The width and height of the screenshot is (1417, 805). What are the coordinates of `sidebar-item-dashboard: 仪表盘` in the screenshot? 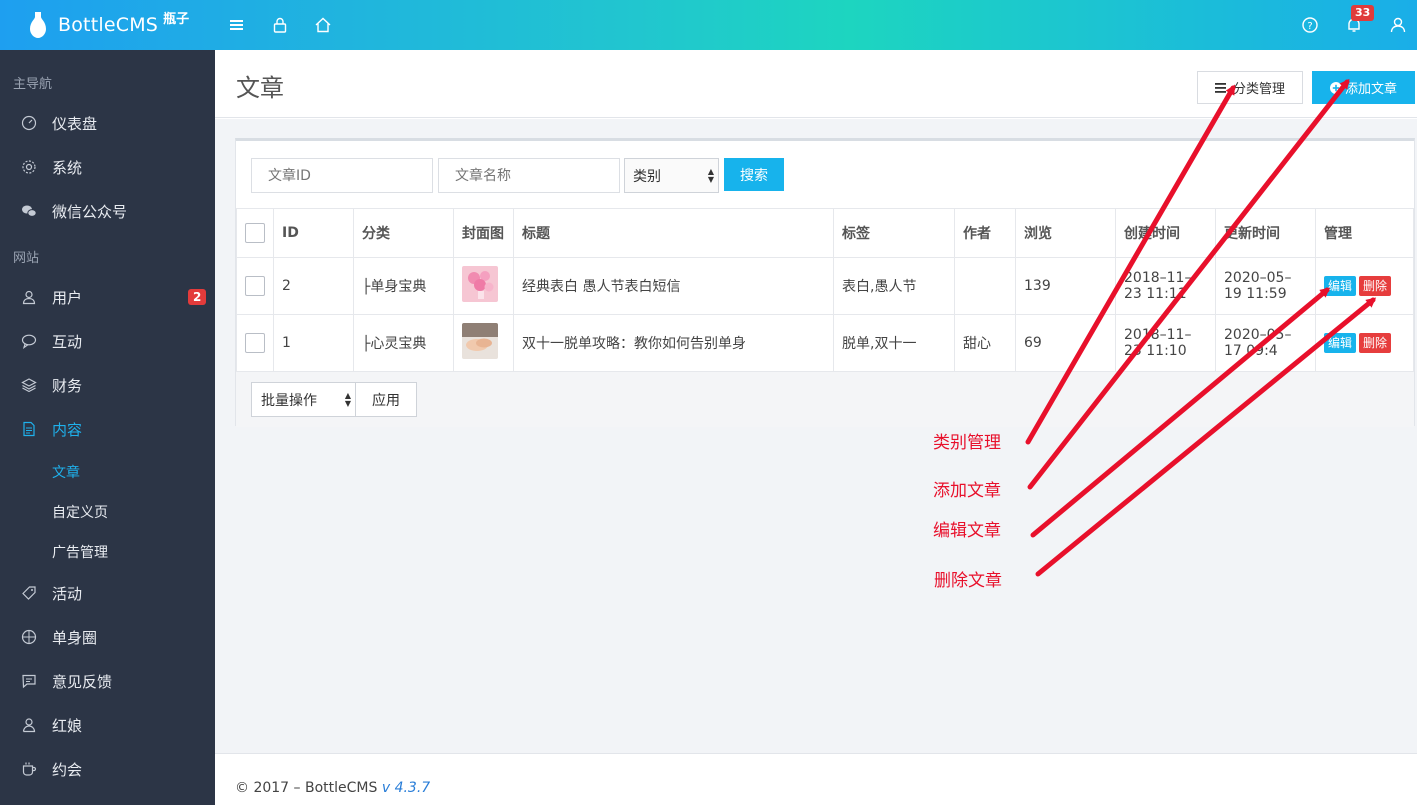 It's located at (107, 123).